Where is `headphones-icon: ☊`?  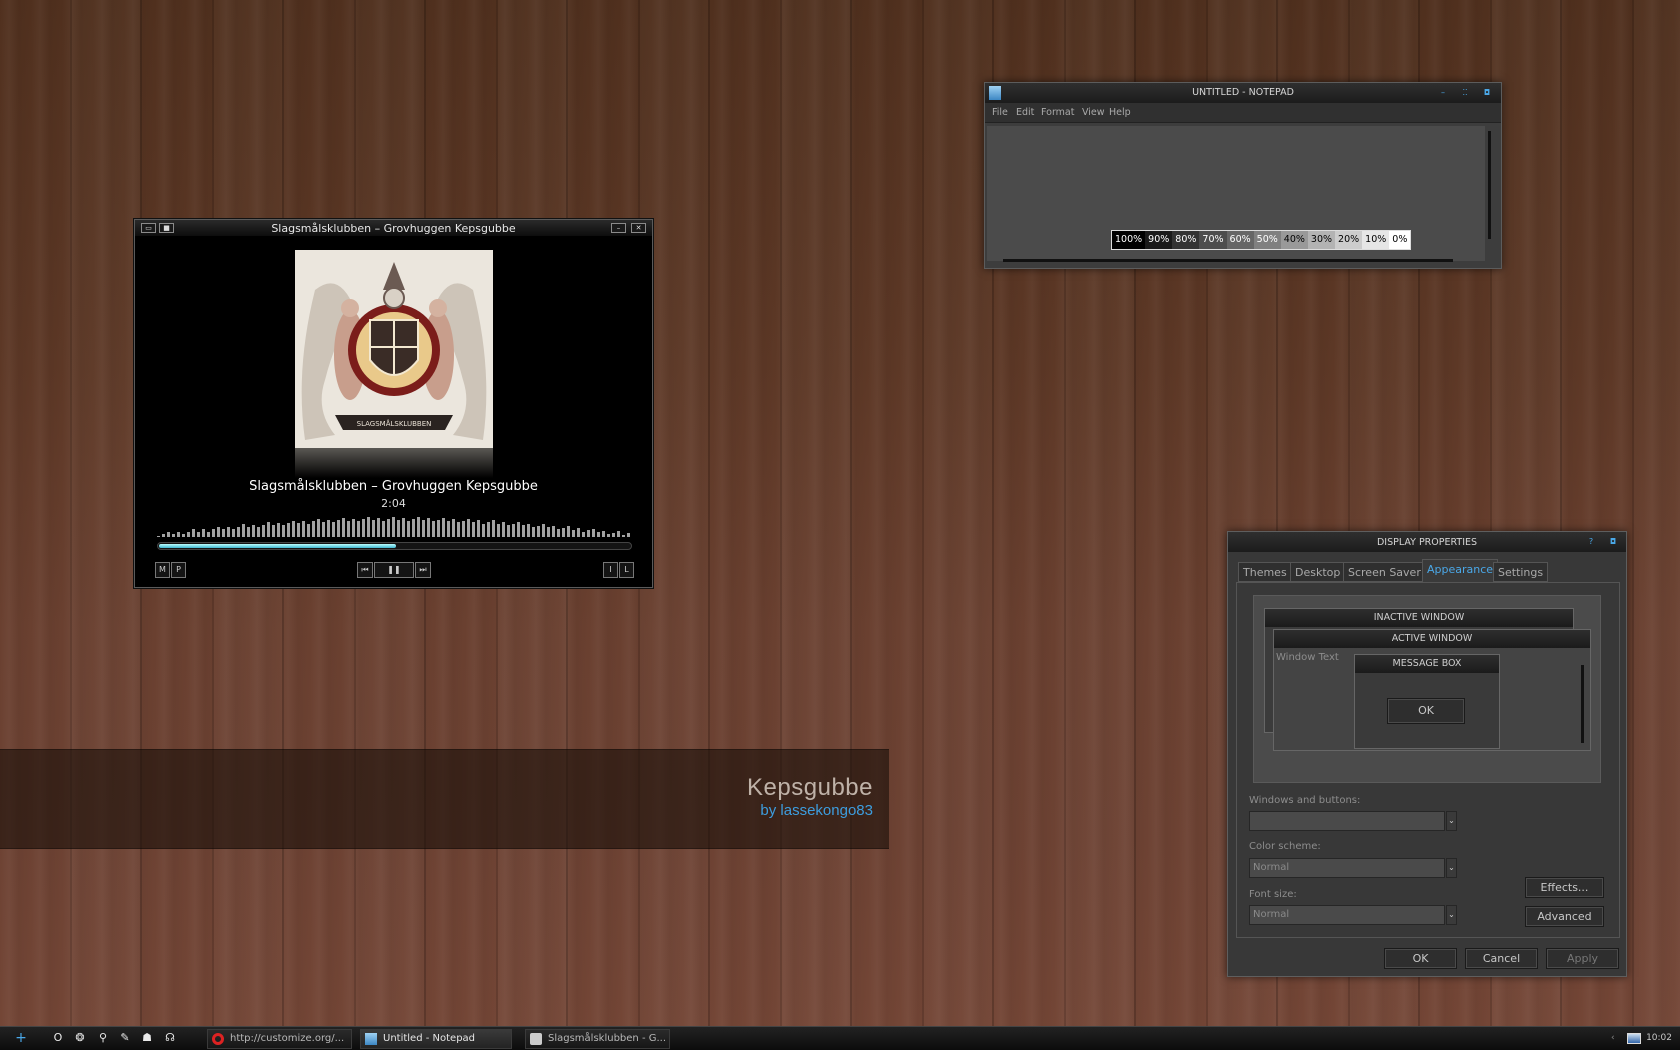
headphones-icon: ☊ is located at coordinates (170, 1038).